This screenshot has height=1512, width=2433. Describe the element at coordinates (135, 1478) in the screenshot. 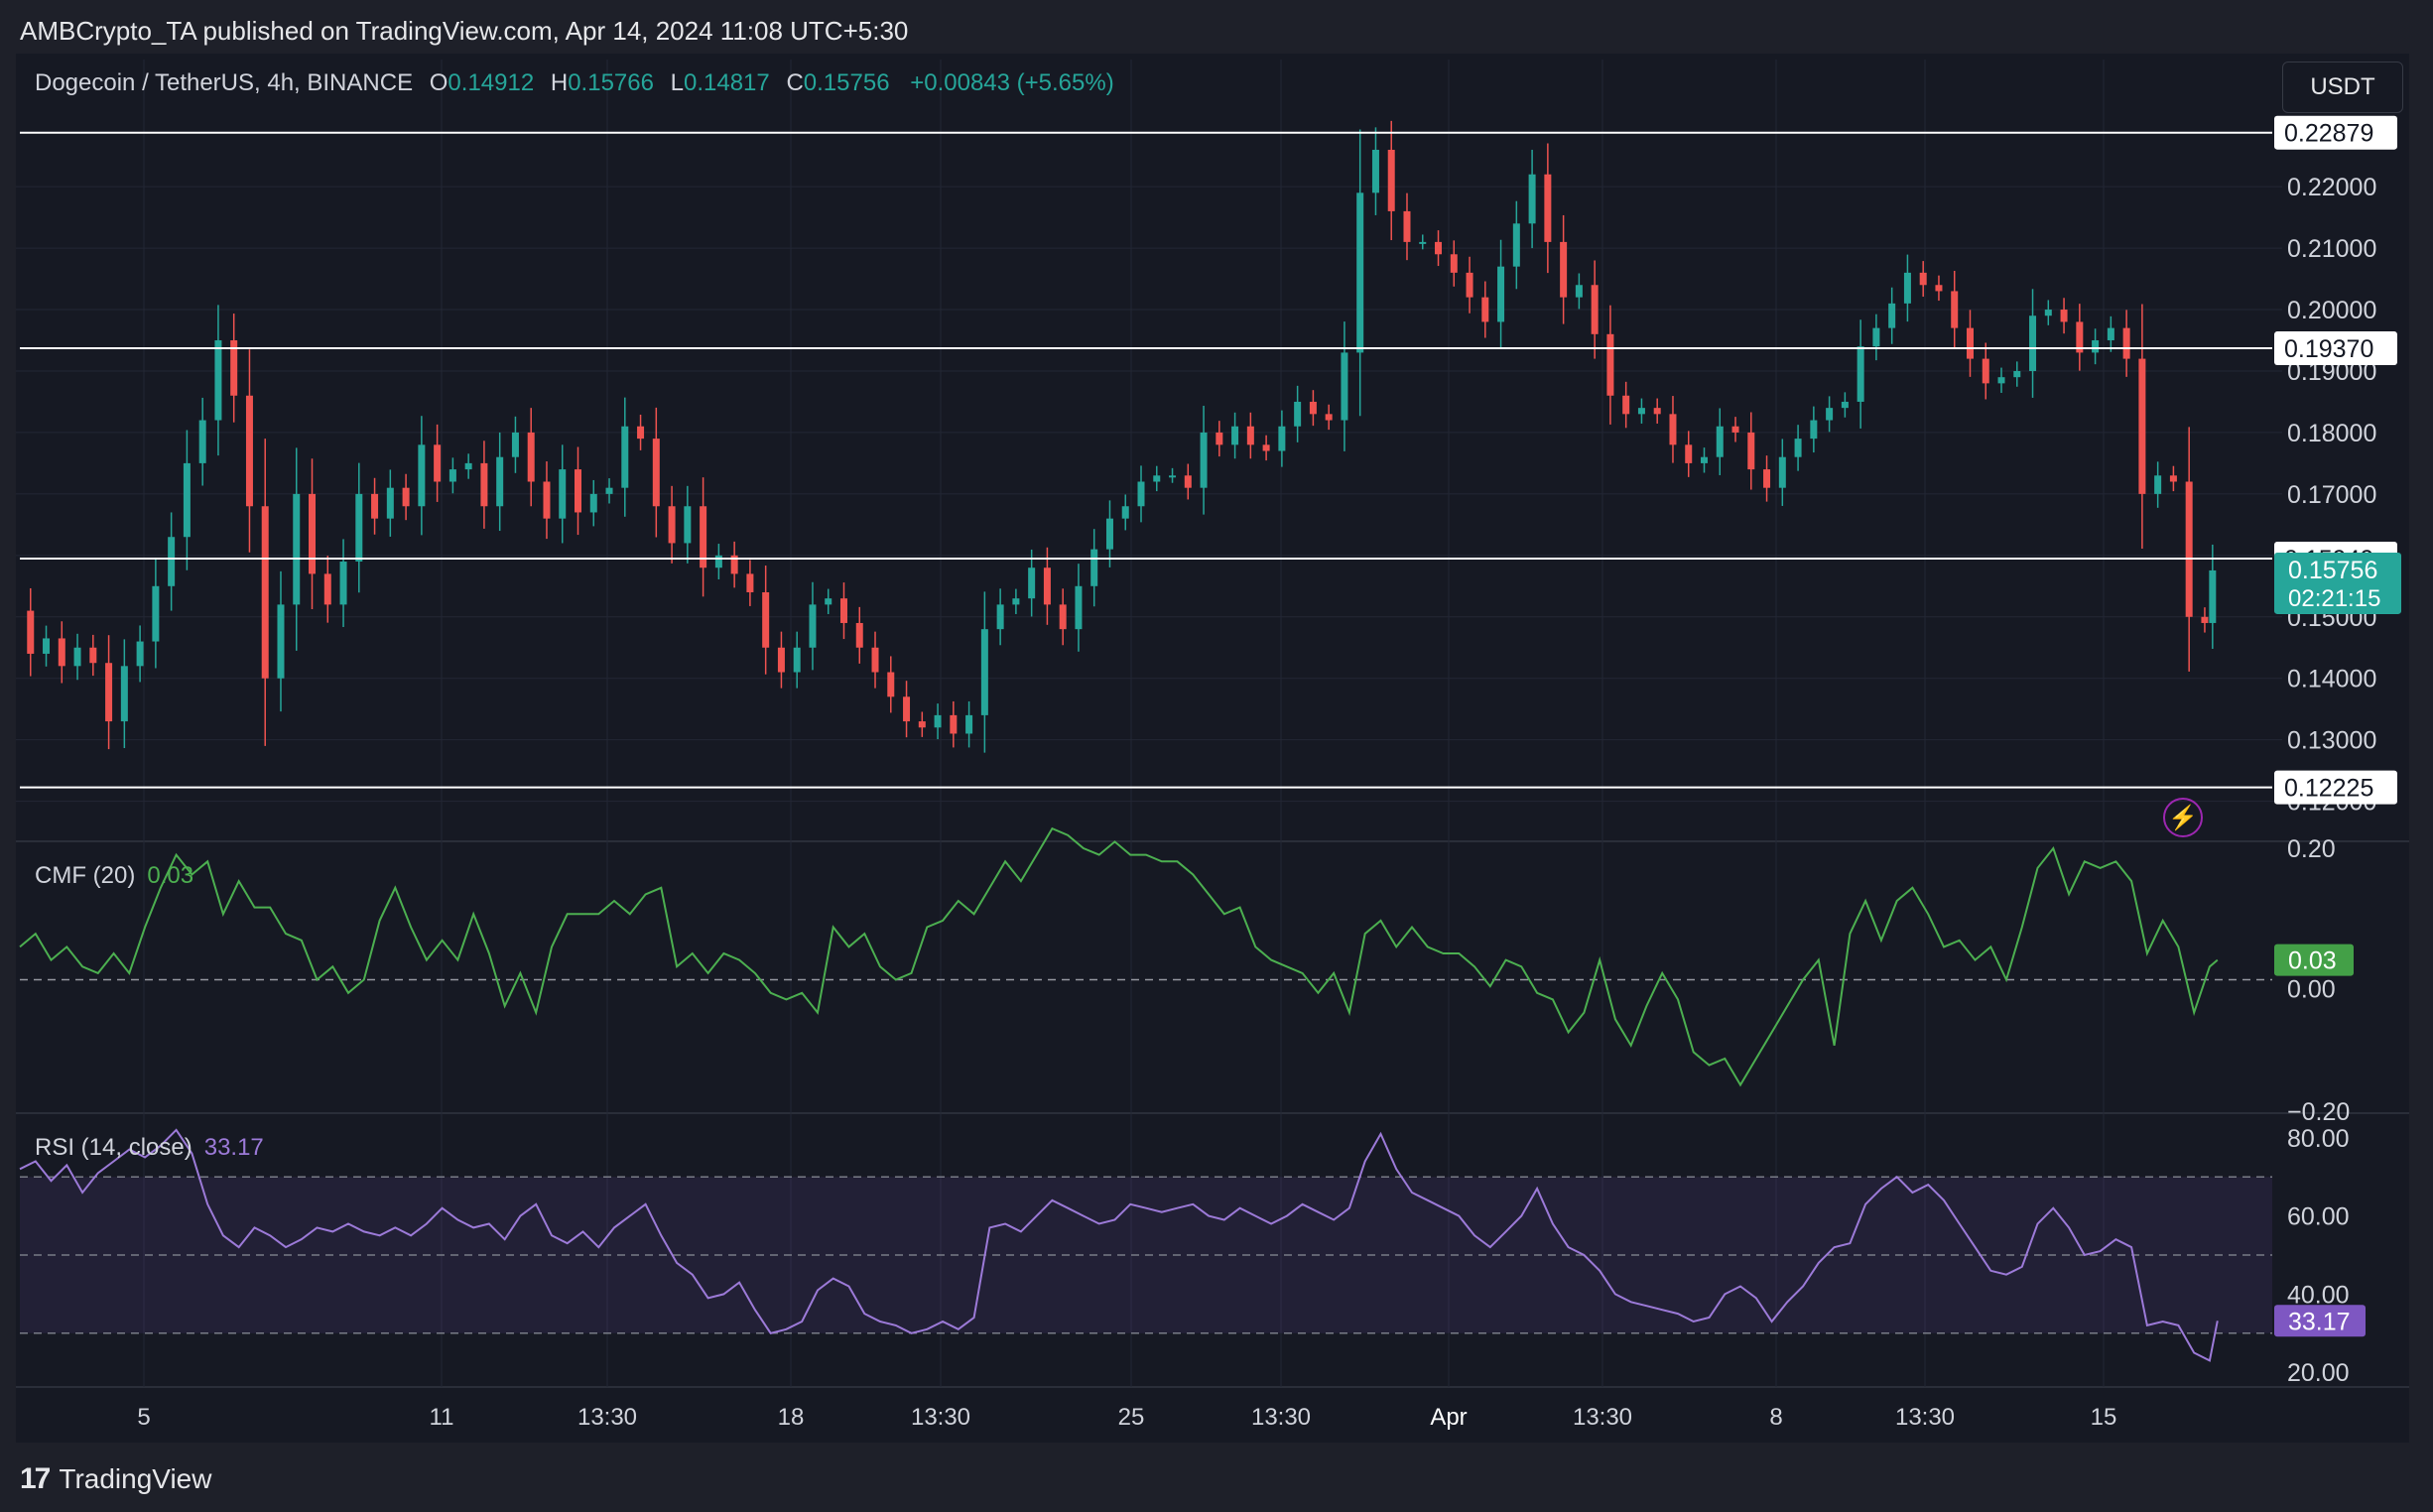

I see `footer-brand-label: TradingView` at that location.